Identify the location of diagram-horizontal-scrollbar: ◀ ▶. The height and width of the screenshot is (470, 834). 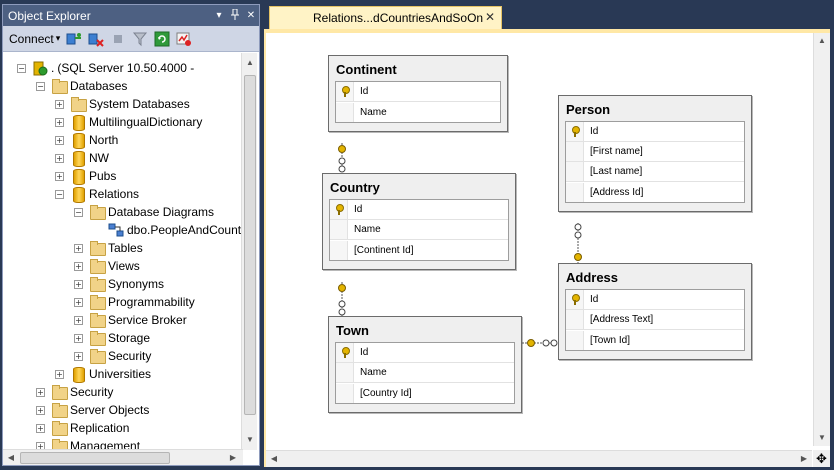
(539, 458).